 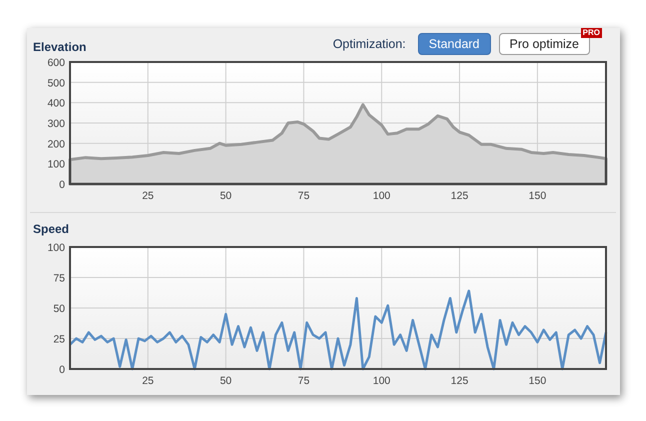 What do you see at coordinates (59, 309) in the screenshot?
I see `y-tick-label: 50` at bounding box center [59, 309].